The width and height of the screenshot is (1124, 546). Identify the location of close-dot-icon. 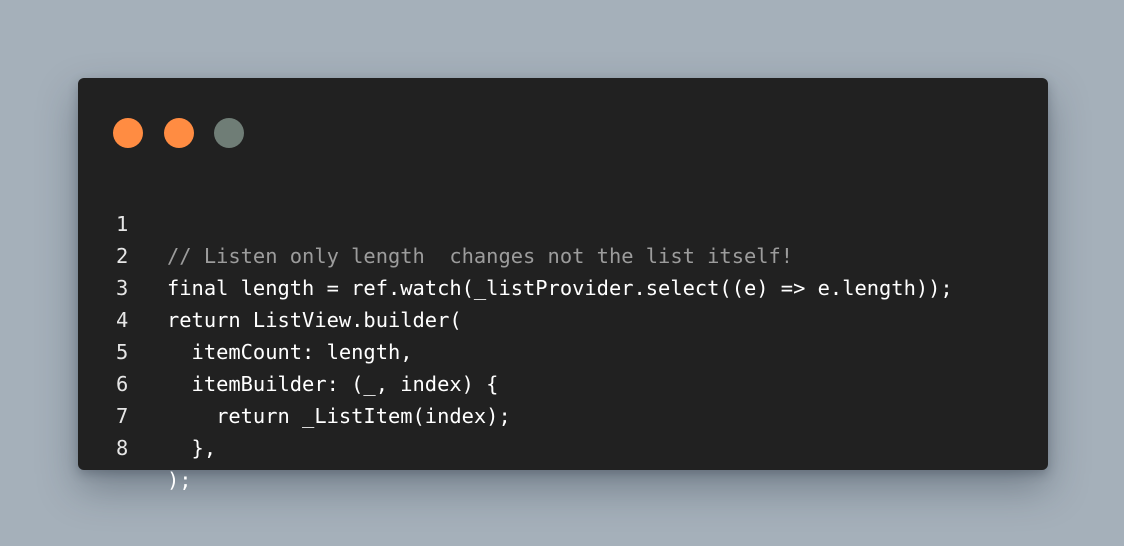
(128, 133).